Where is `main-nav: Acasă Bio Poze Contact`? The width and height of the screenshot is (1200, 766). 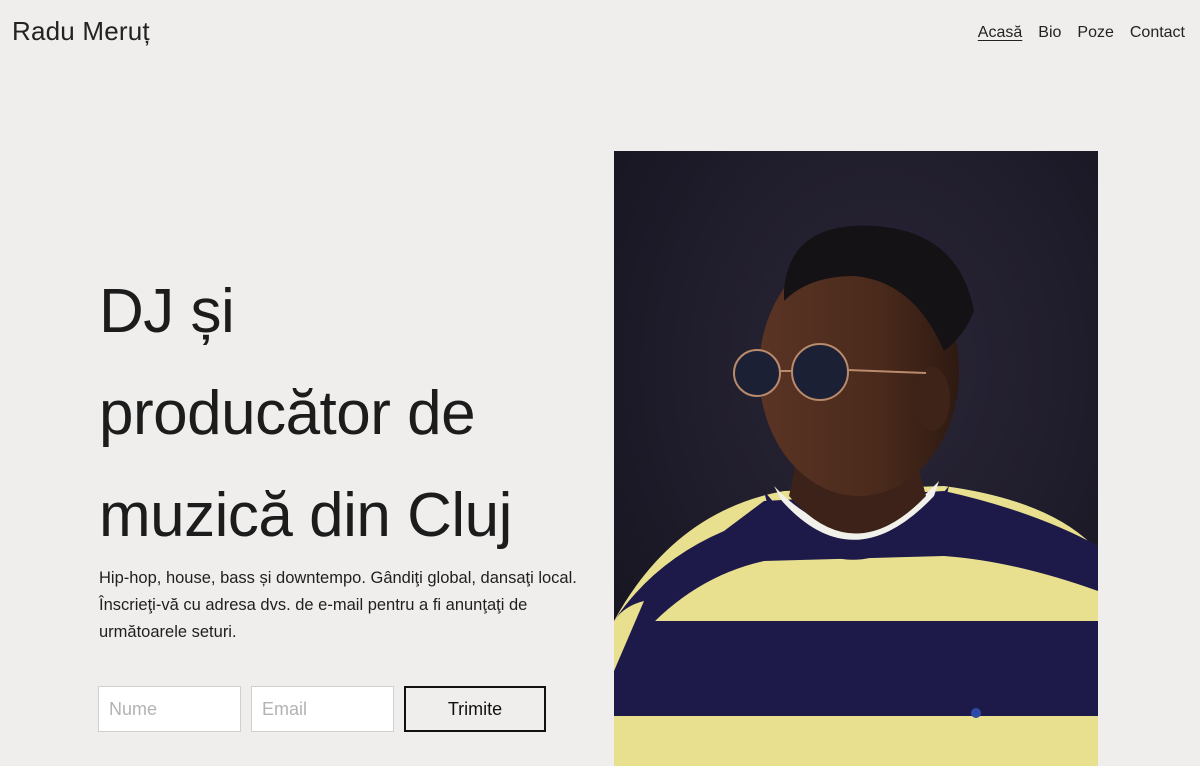 main-nav: Acasă Bio Poze Contact is located at coordinates (1081, 33).